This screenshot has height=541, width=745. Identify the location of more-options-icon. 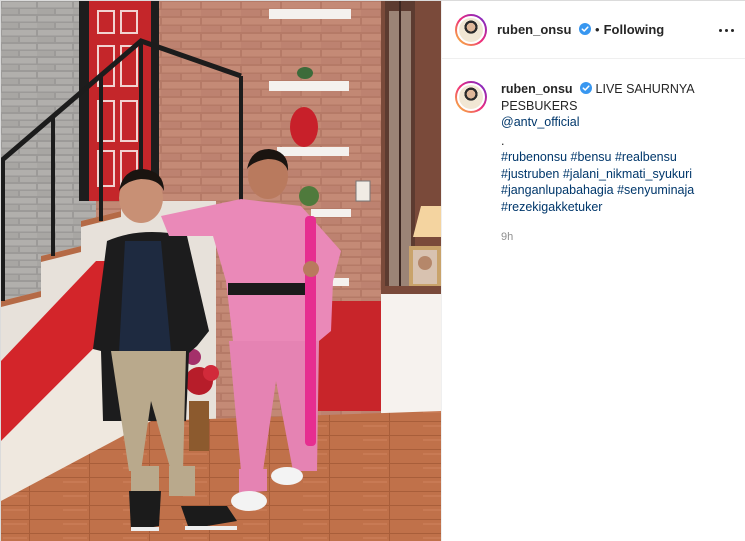
(726, 30).